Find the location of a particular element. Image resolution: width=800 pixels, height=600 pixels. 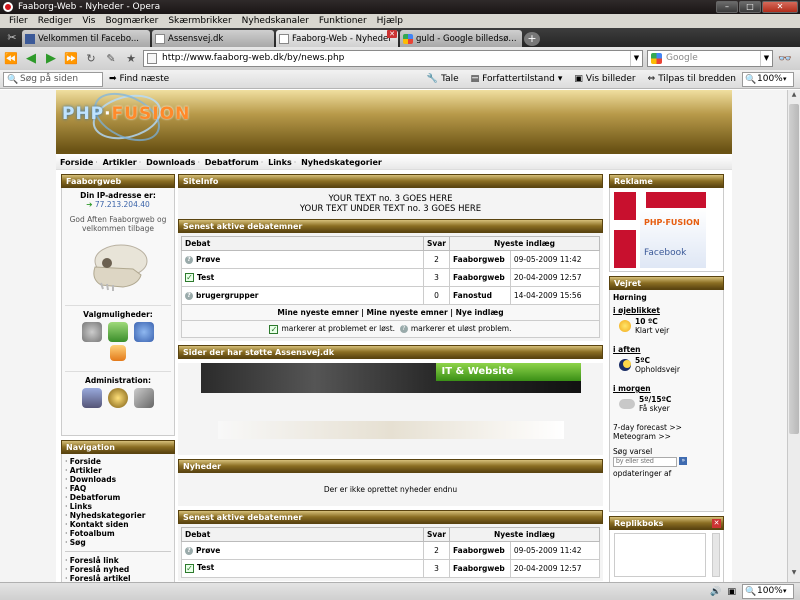

nav-link: Foreslå artikel is located at coordinates (118, 578).